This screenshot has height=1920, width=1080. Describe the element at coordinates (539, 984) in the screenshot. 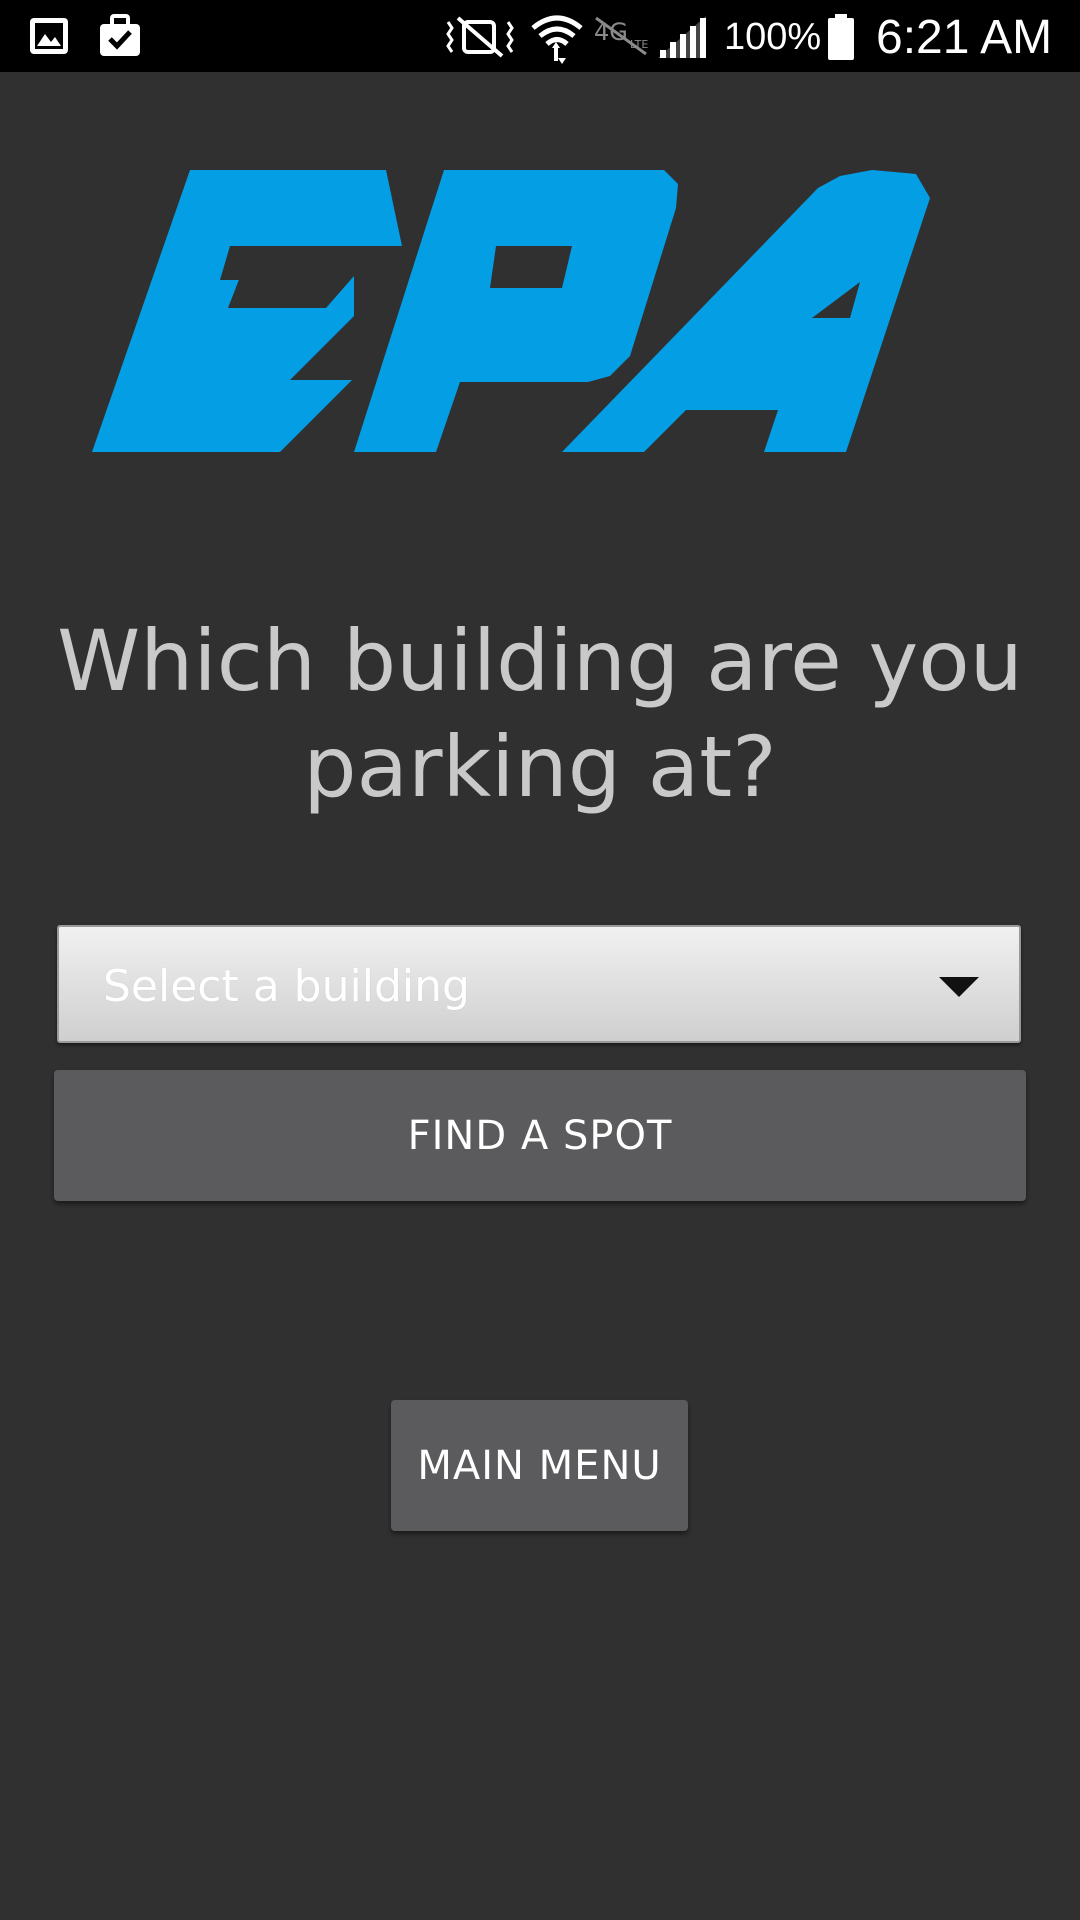

I see `building-select: Select a building` at that location.